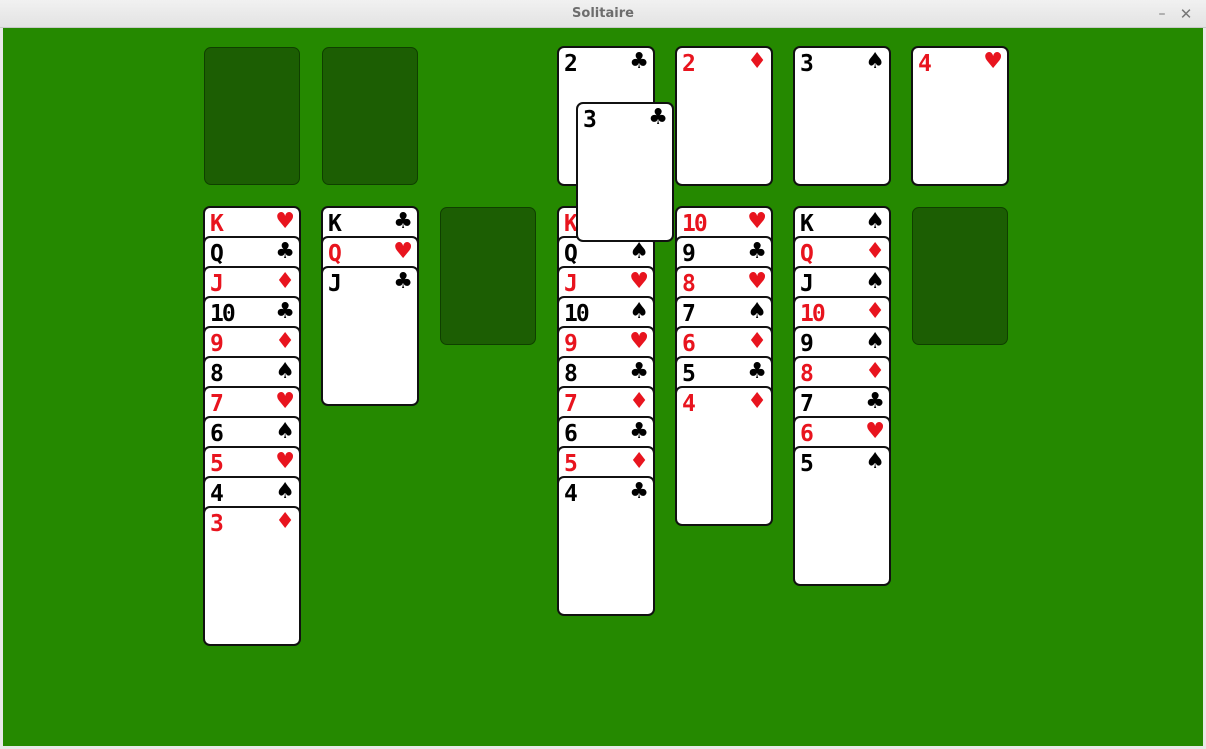 Image resolution: width=1206 pixels, height=749 pixels. I want to click on tableau-card: J ♣, so click(370, 336).